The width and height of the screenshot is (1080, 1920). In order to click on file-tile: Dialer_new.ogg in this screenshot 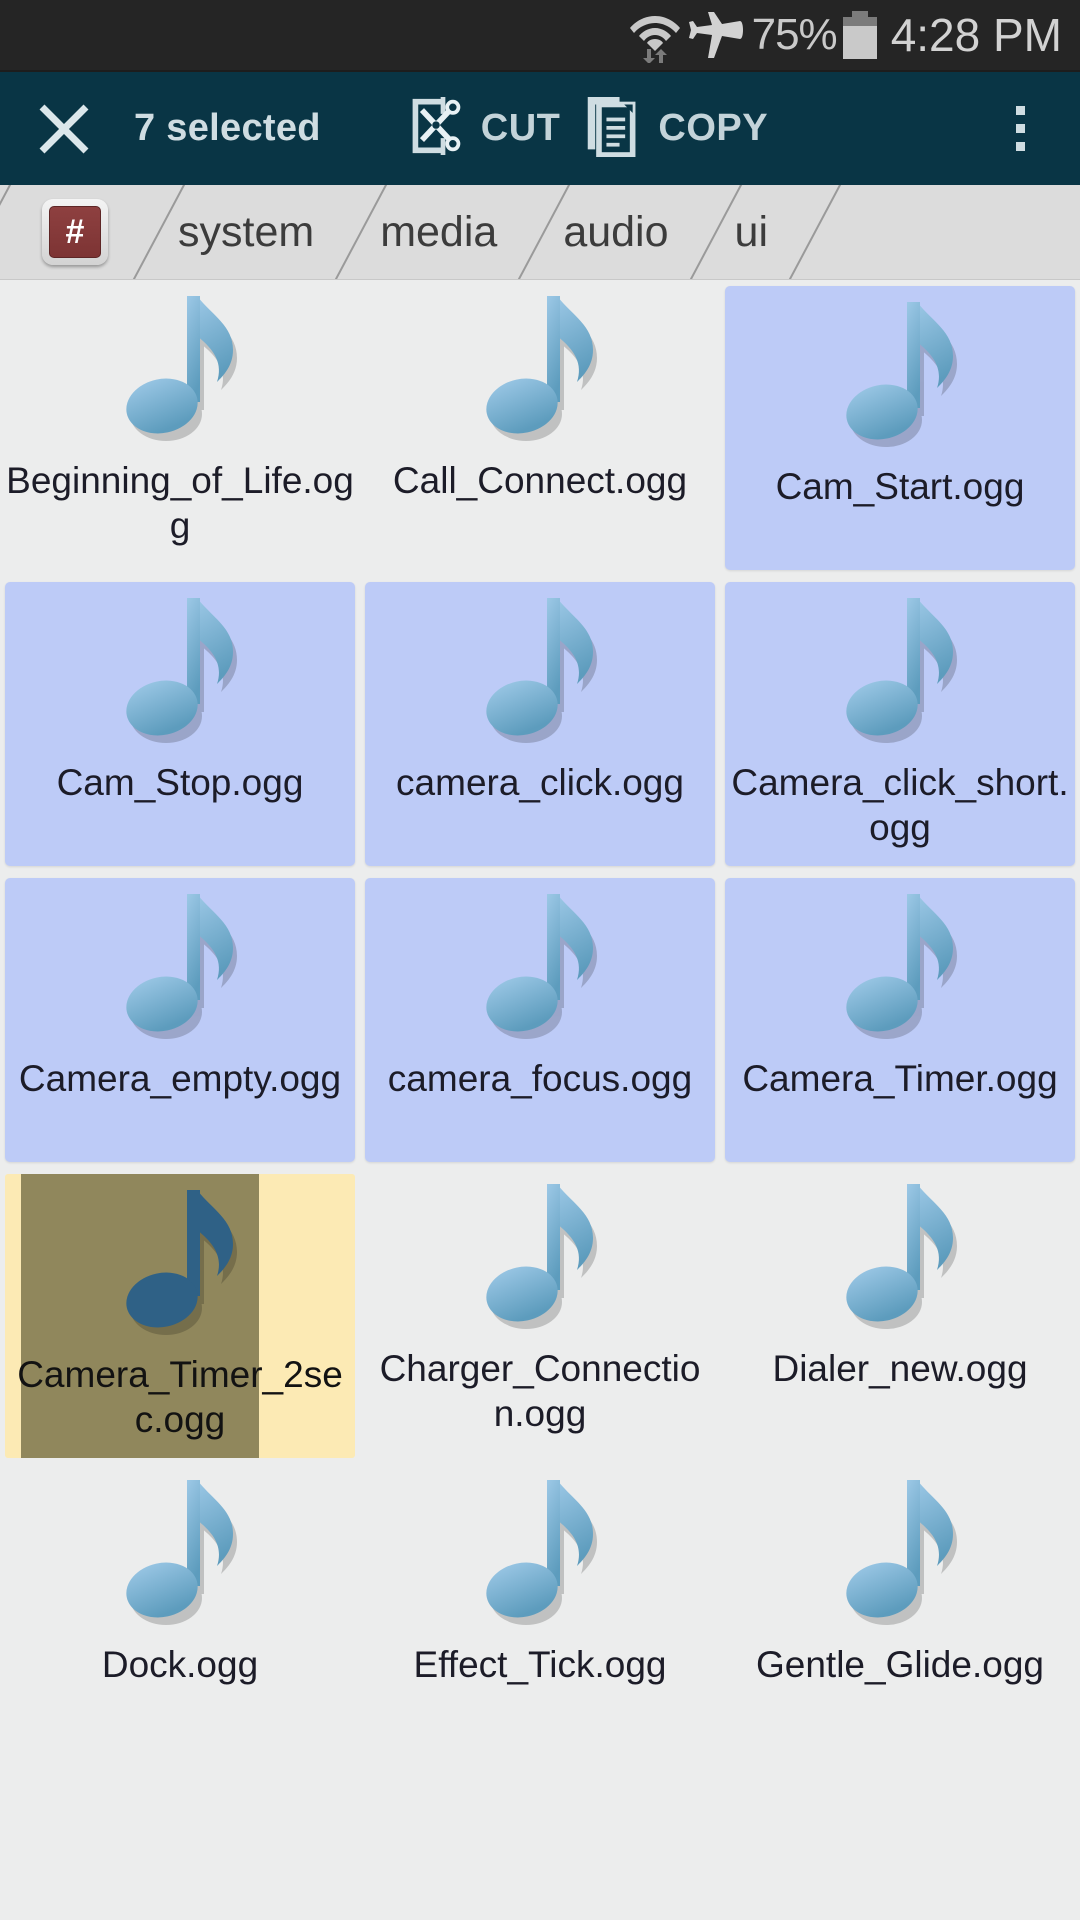, I will do `click(900, 1316)`.